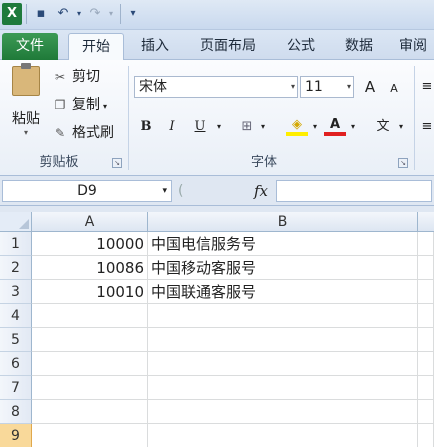 The width and height of the screenshot is (434, 447). I want to click on fill-color-icon: ◈, so click(297, 126).